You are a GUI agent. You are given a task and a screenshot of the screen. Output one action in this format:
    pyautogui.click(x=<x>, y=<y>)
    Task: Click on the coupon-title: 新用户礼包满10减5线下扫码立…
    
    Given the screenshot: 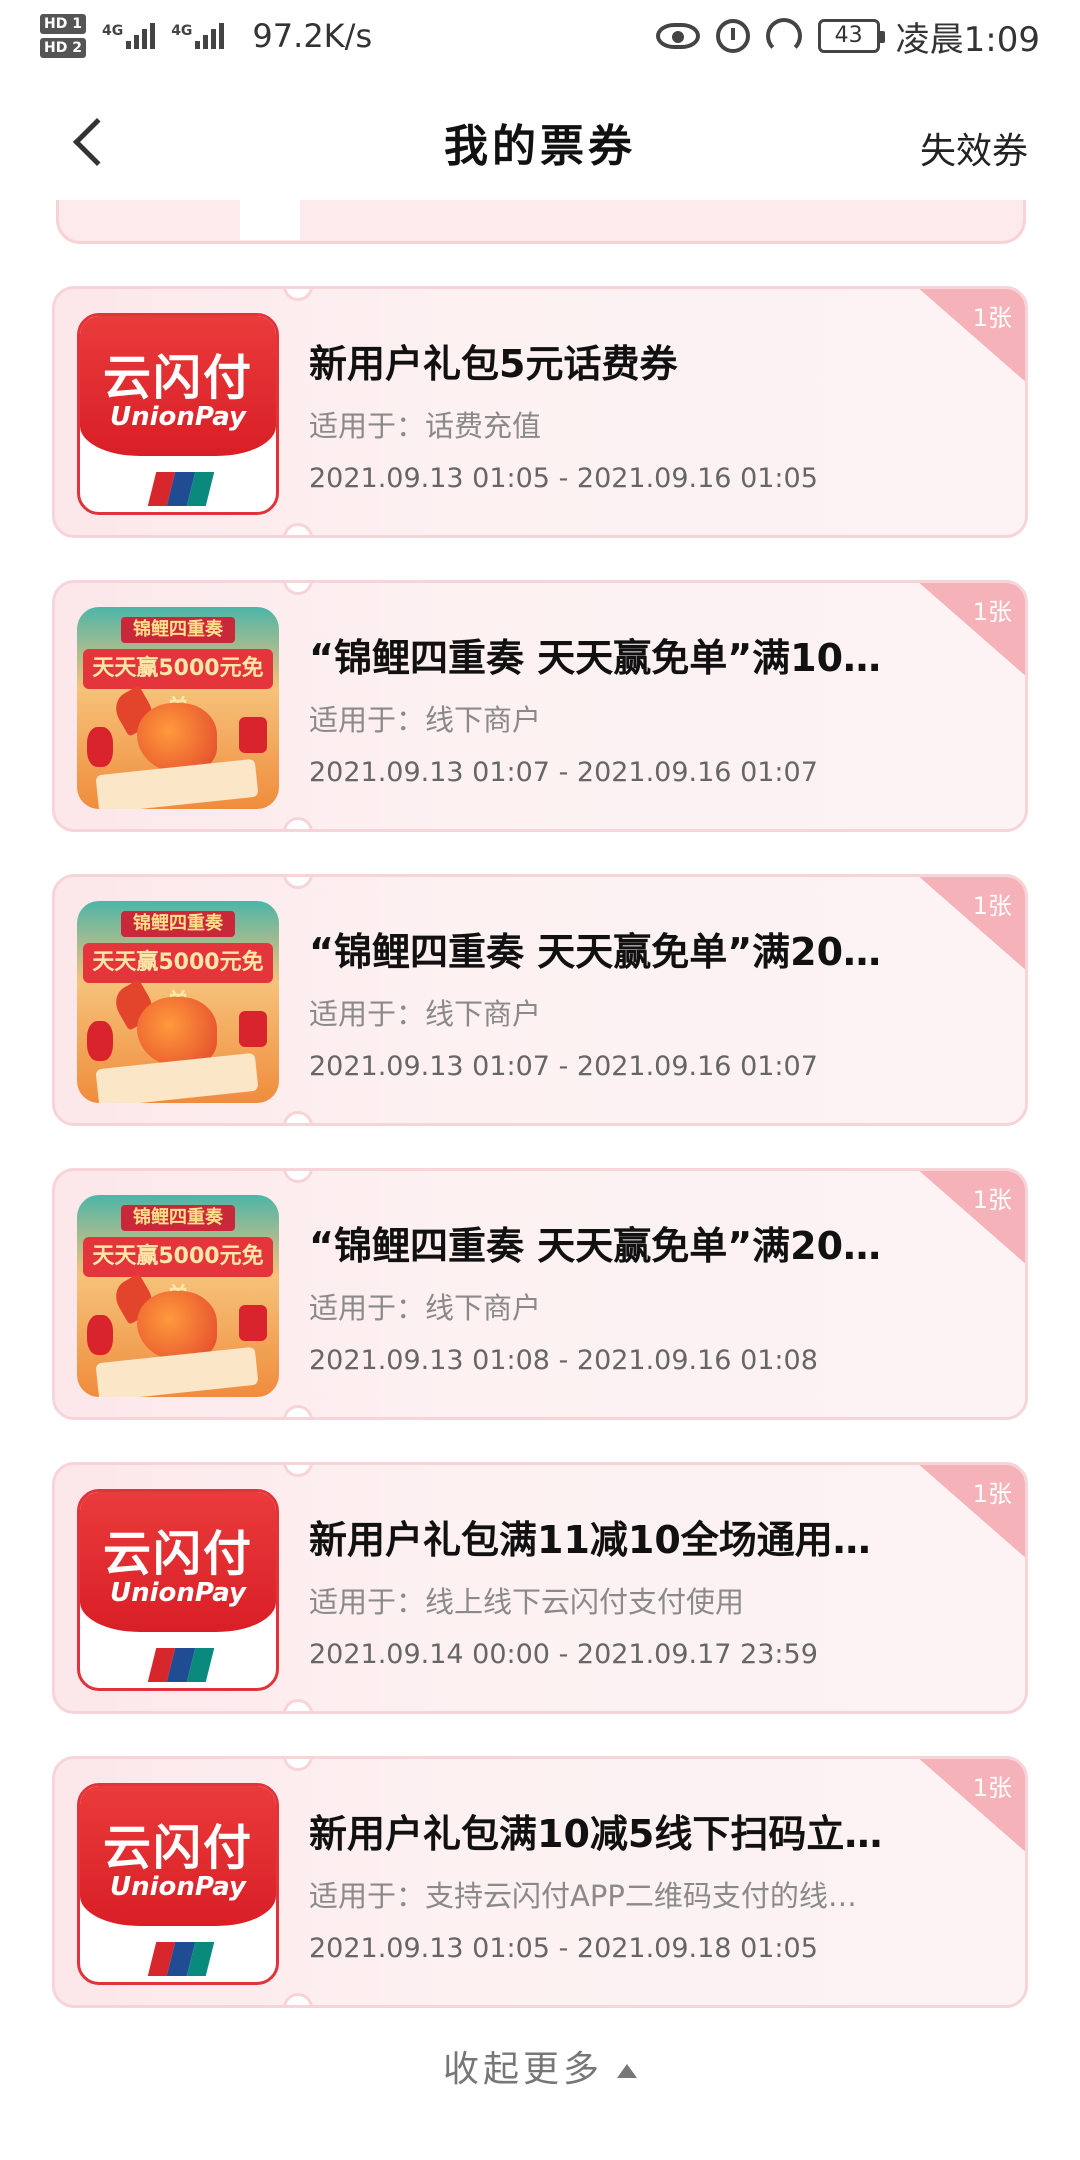 What is the action you would take?
    pyautogui.click(x=596, y=1834)
    